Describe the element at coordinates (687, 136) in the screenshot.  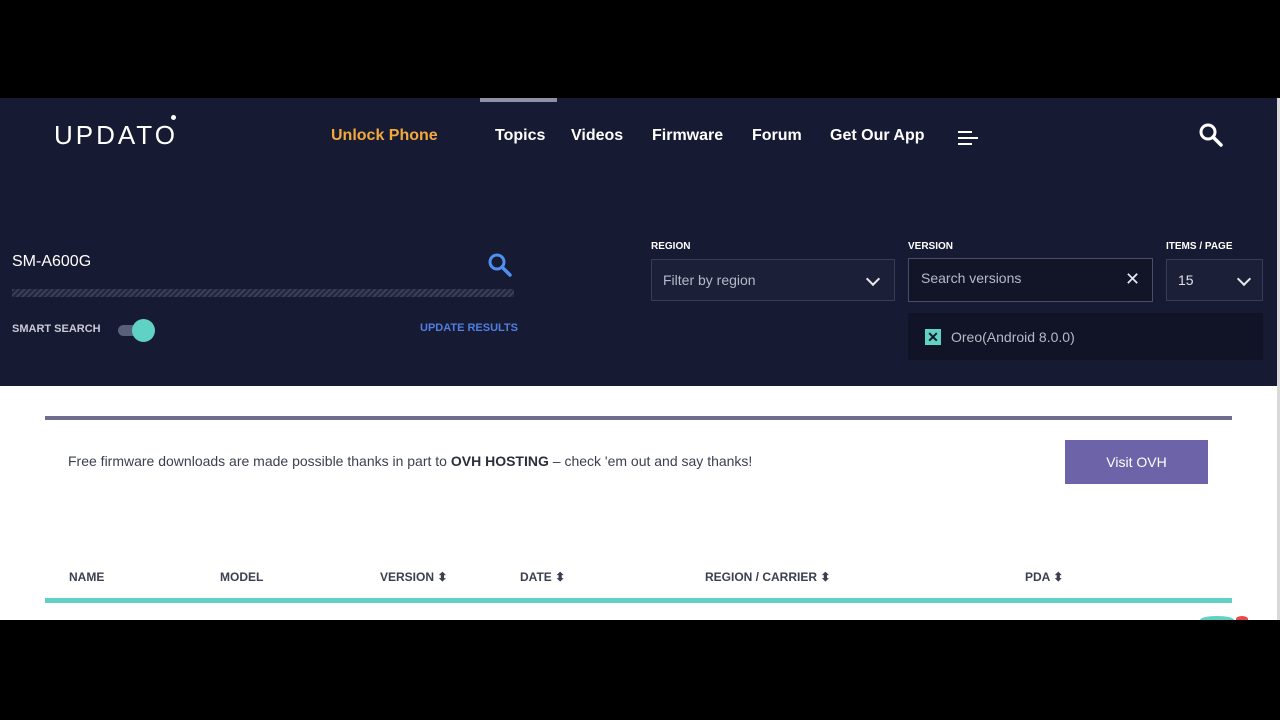
I see `nav-firmware: Firmware` at that location.